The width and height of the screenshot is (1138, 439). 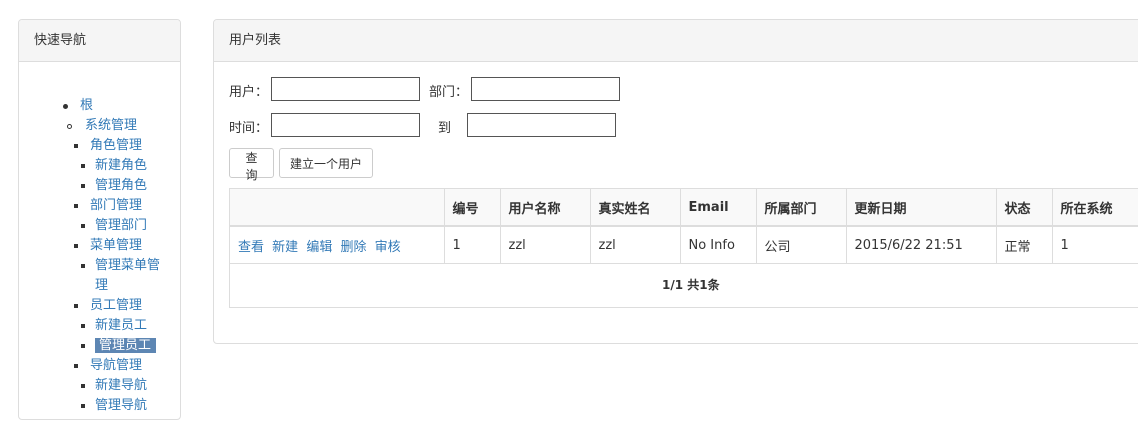 I want to click on tree-item-root: 根, so click(x=78, y=106).